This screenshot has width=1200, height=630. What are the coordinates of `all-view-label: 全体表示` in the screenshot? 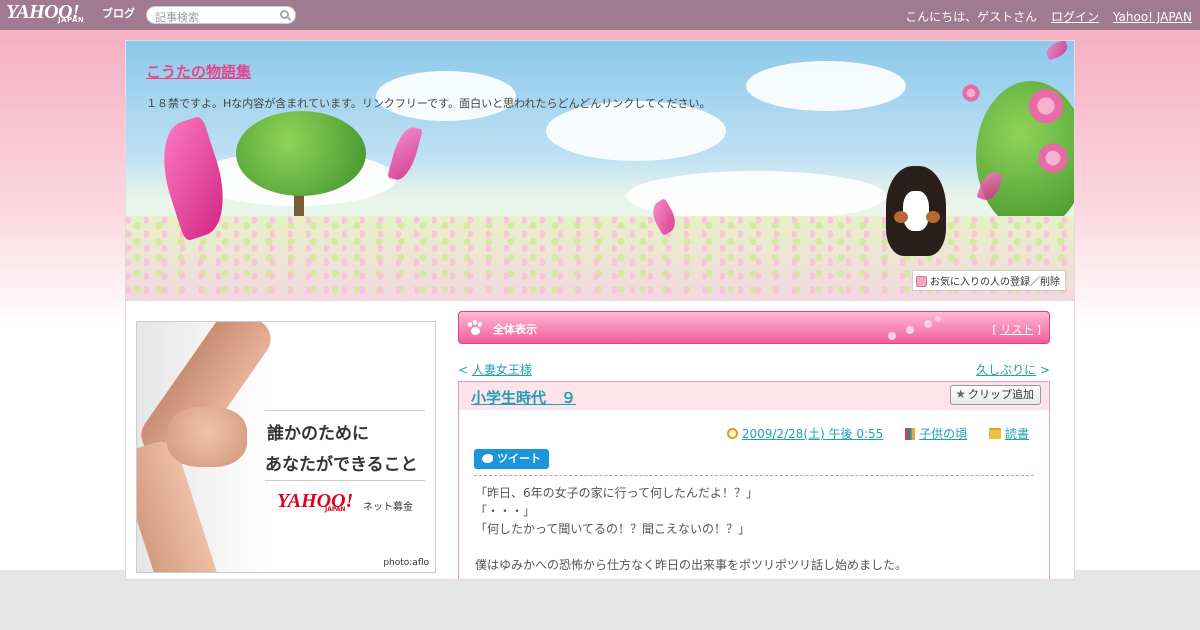 It's located at (515, 329).